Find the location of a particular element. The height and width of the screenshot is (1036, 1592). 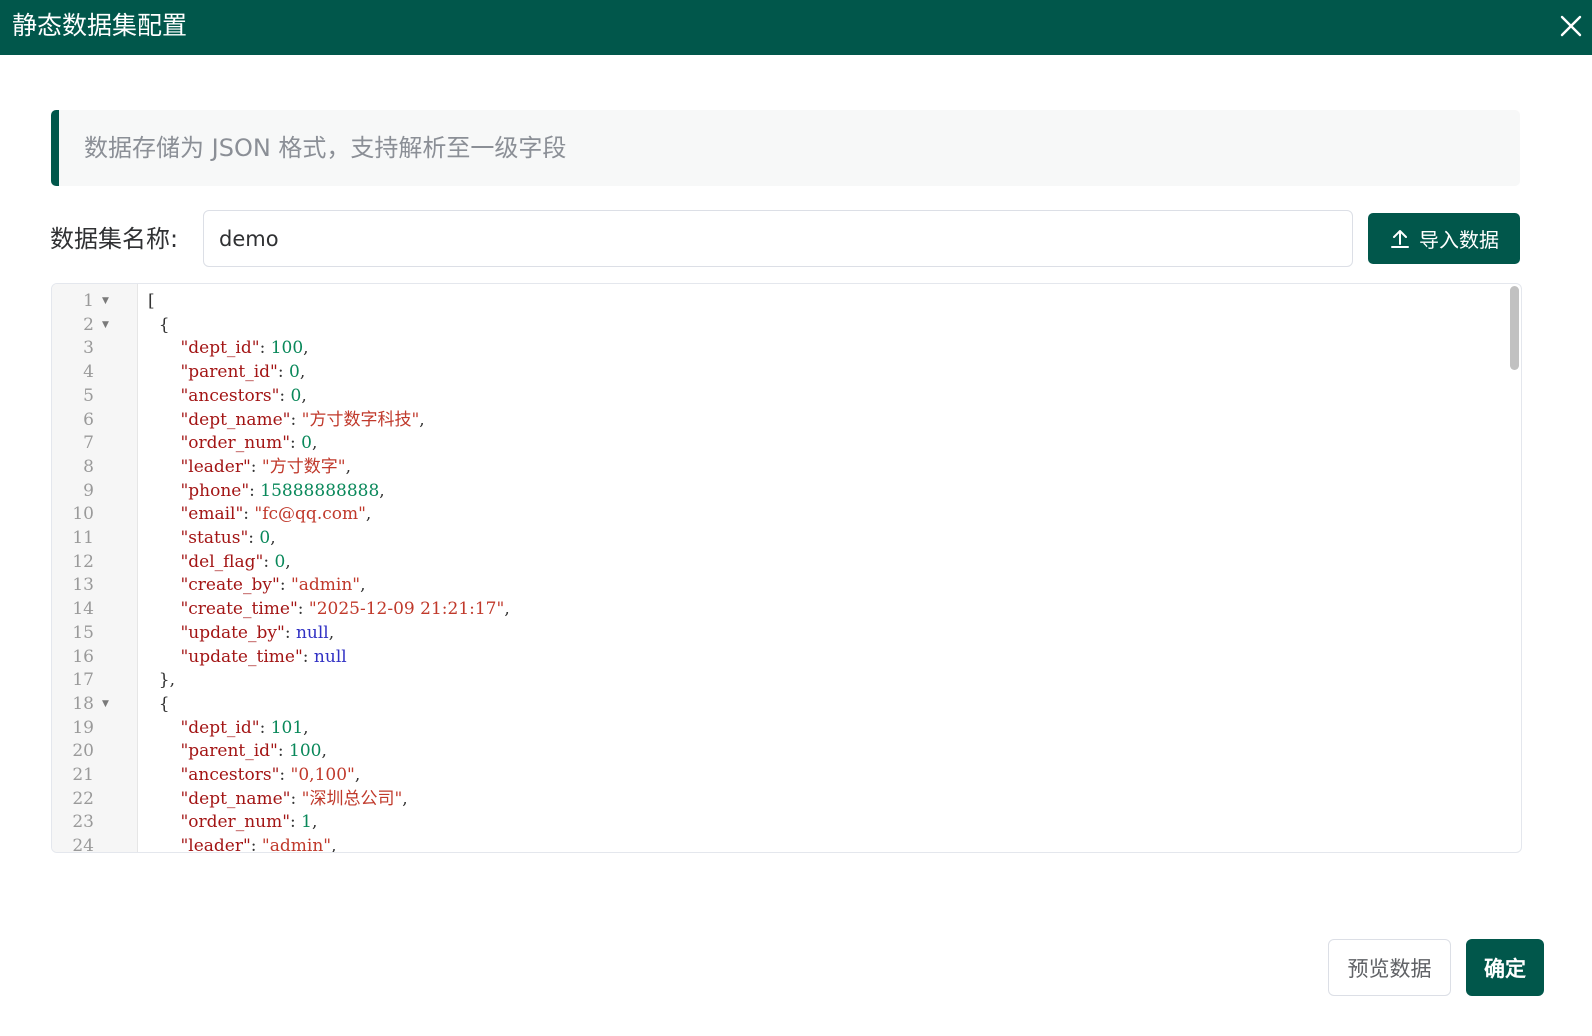

code-line: "order_num": 0, is located at coordinates (232, 444).